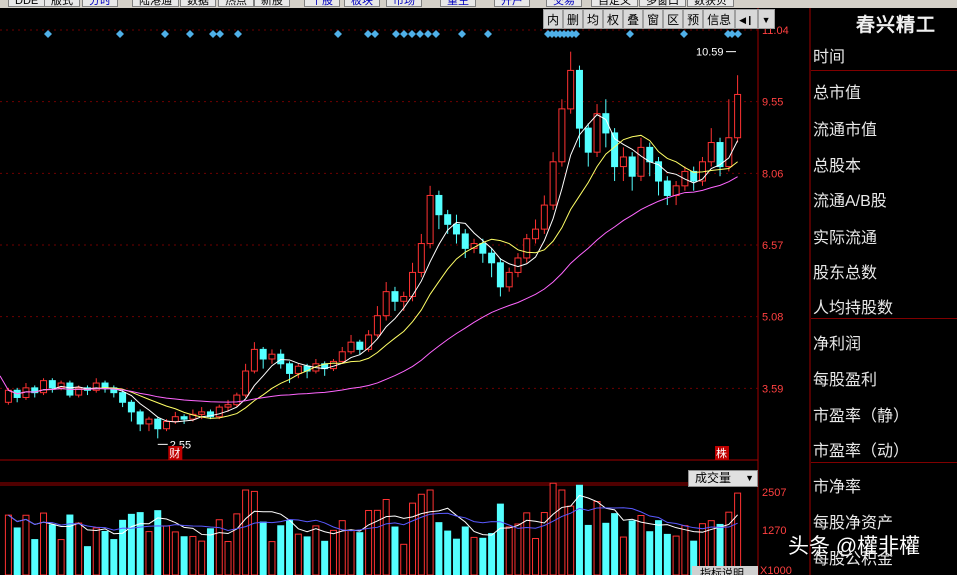 The image size is (957, 575). What do you see at coordinates (633, 19) in the screenshot?
I see `toolbar-button-4: 叠` at bounding box center [633, 19].